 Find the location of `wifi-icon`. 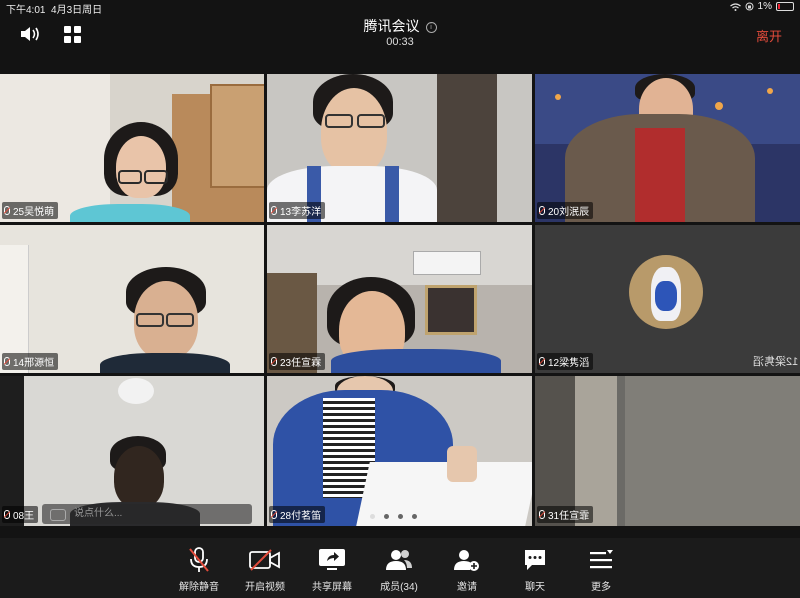

wifi-icon is located at coordinates (735, 6).